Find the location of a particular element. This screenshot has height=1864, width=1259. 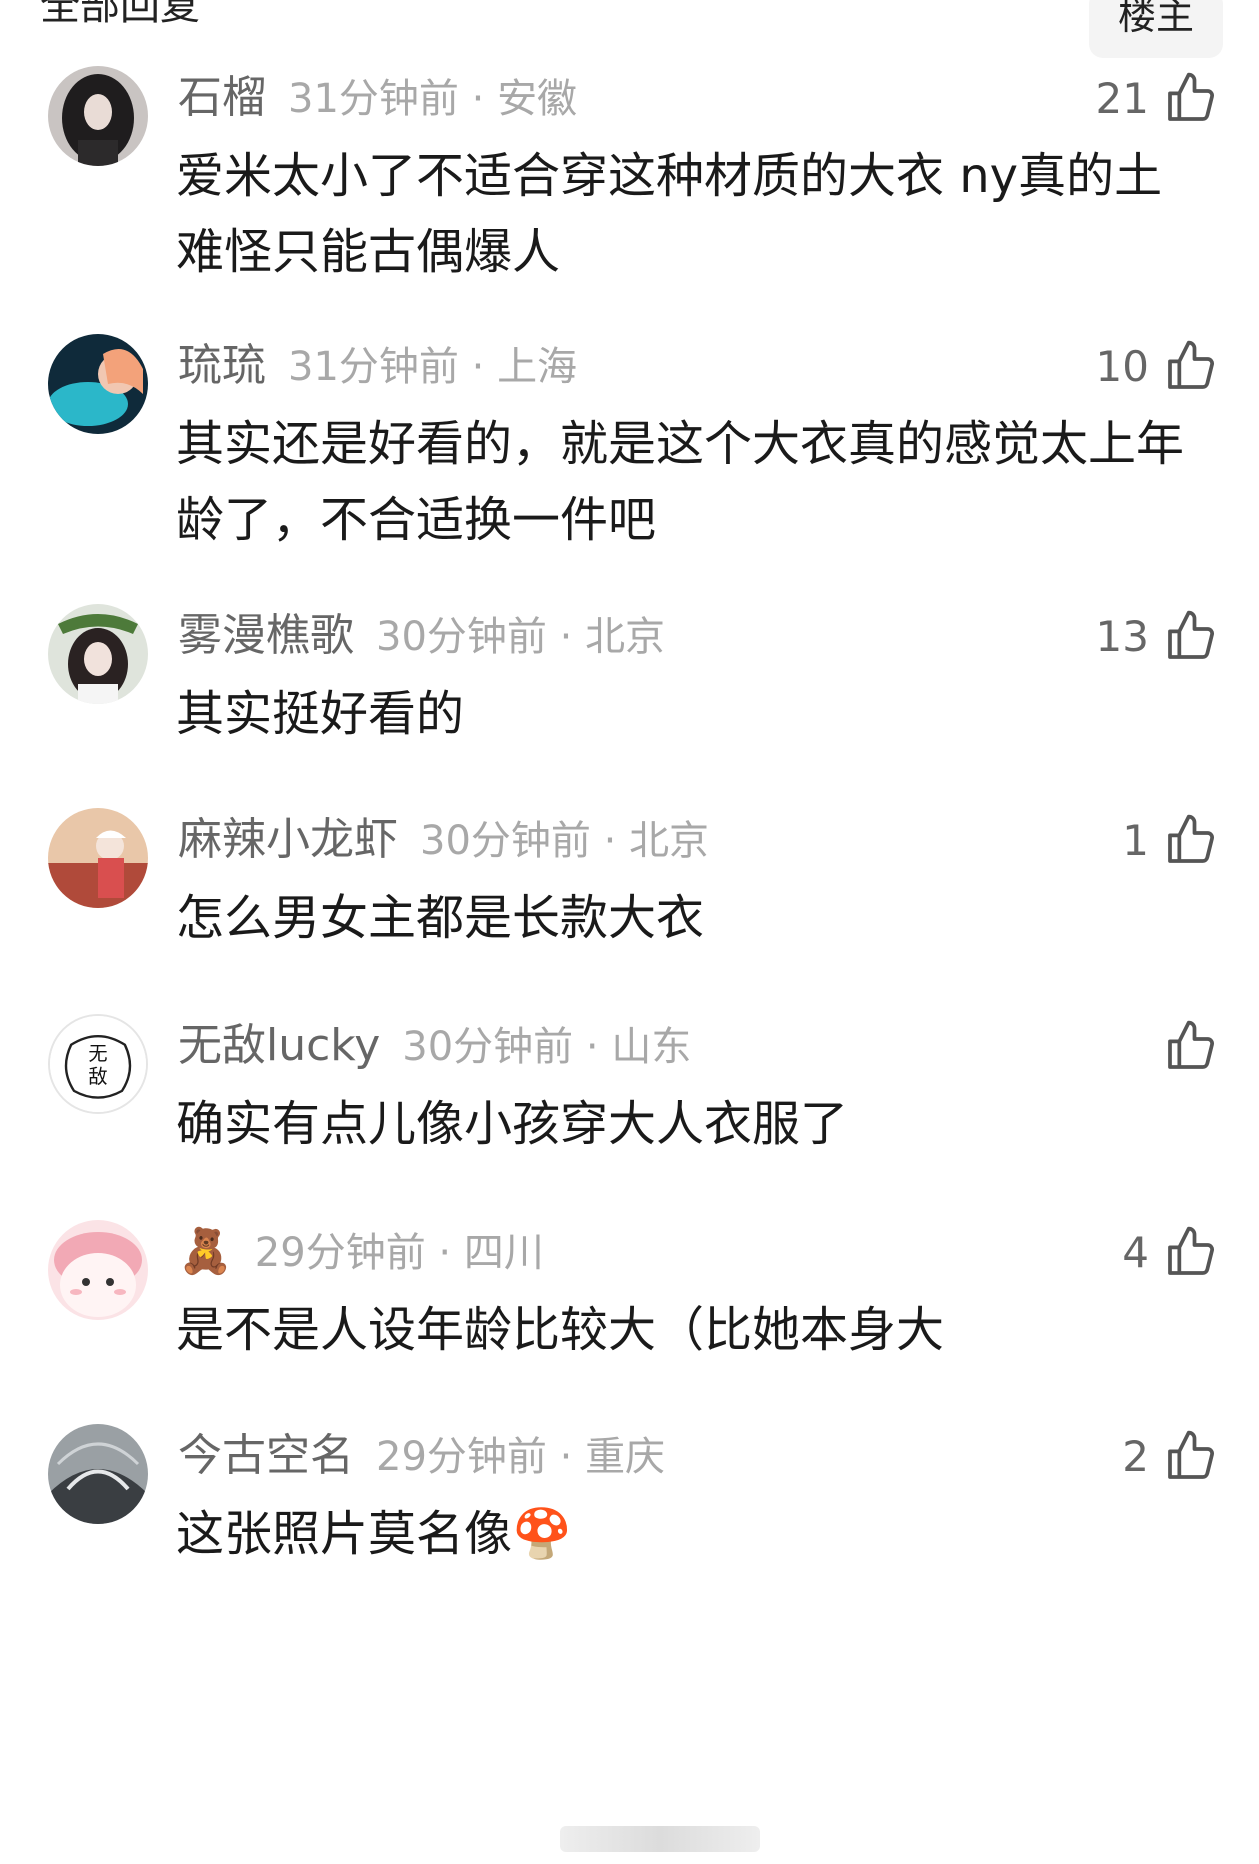

like-count: 10 is located at coordinates (1122, 366).